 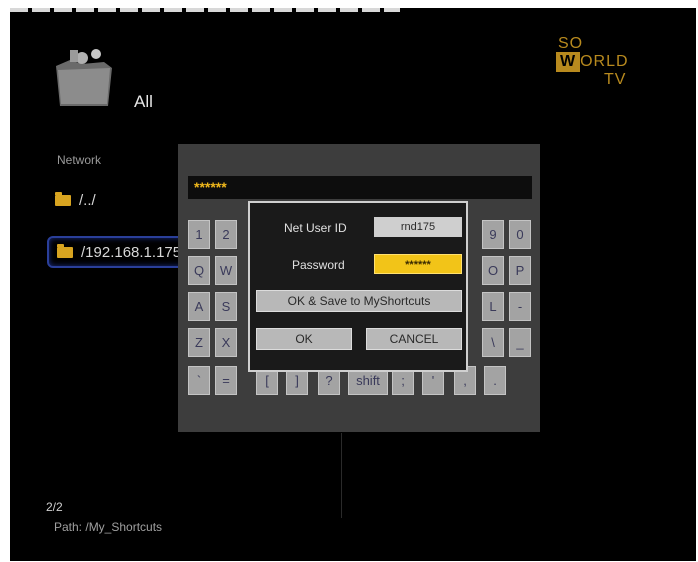 I want to click on key: 1, so click(x=199, y=234).